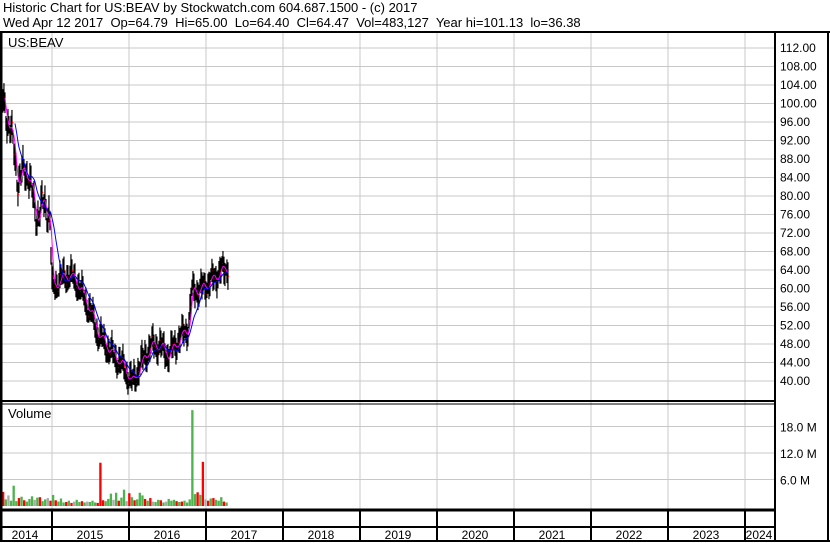 The height and width of the screenshot is (543, 830). What do you see at coordinates (475, 535) in the screenshot?
I see `year-label: 2020` at bounding box center [475, 535].